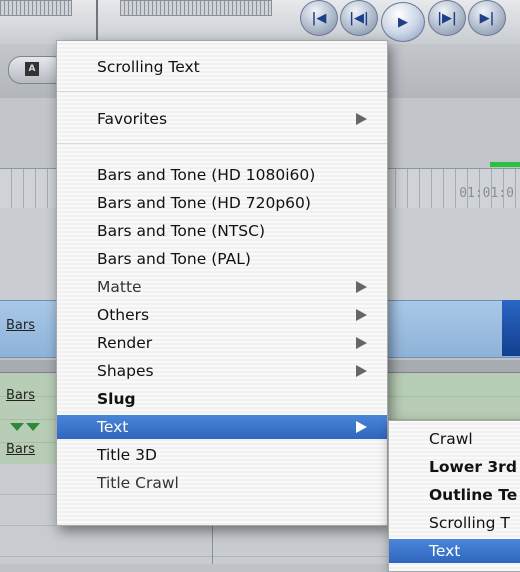 Image resolution: width=520 pixels, height=572 pixels. What do you see at coordinates (222, 203) in the screenshot?
I see `menu-item-bars-tone-720: Bars and Tone (HD 720p60)` at bounding box center [222, 203].